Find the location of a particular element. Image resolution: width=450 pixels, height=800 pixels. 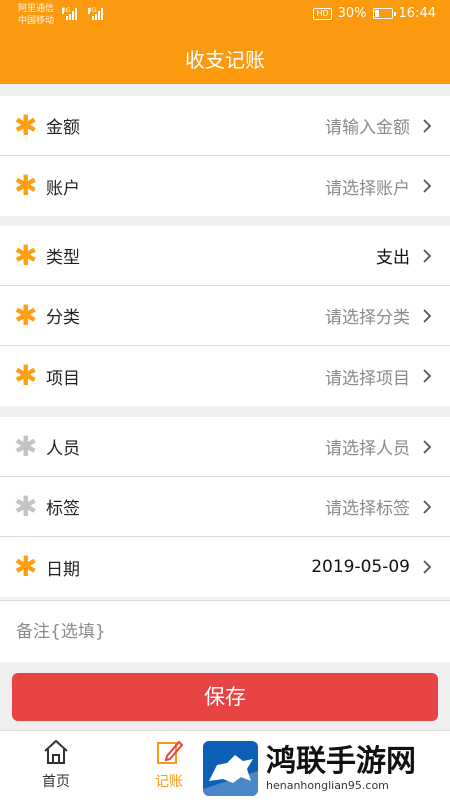

clock: 16:44 is located at coordinates (417, 13).